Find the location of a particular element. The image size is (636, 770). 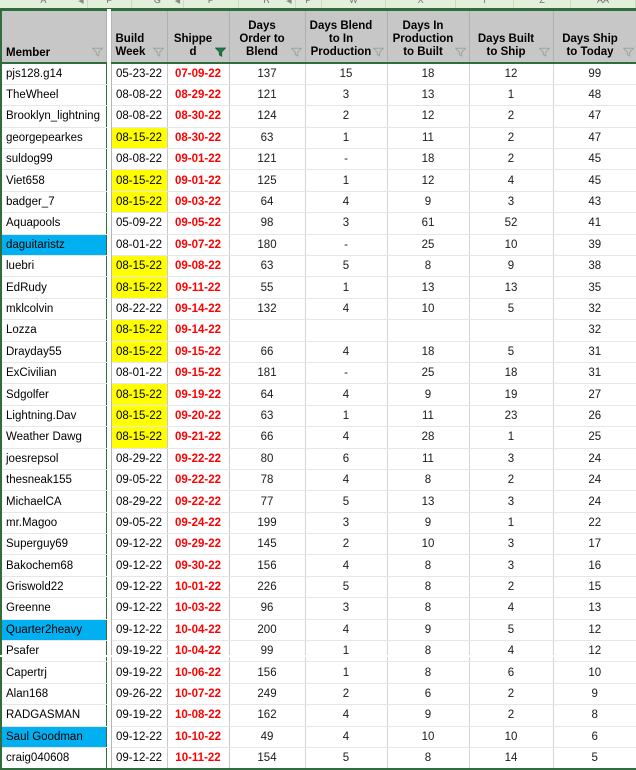

cell-member: MichaelCA is located at coordinates (53, 501).